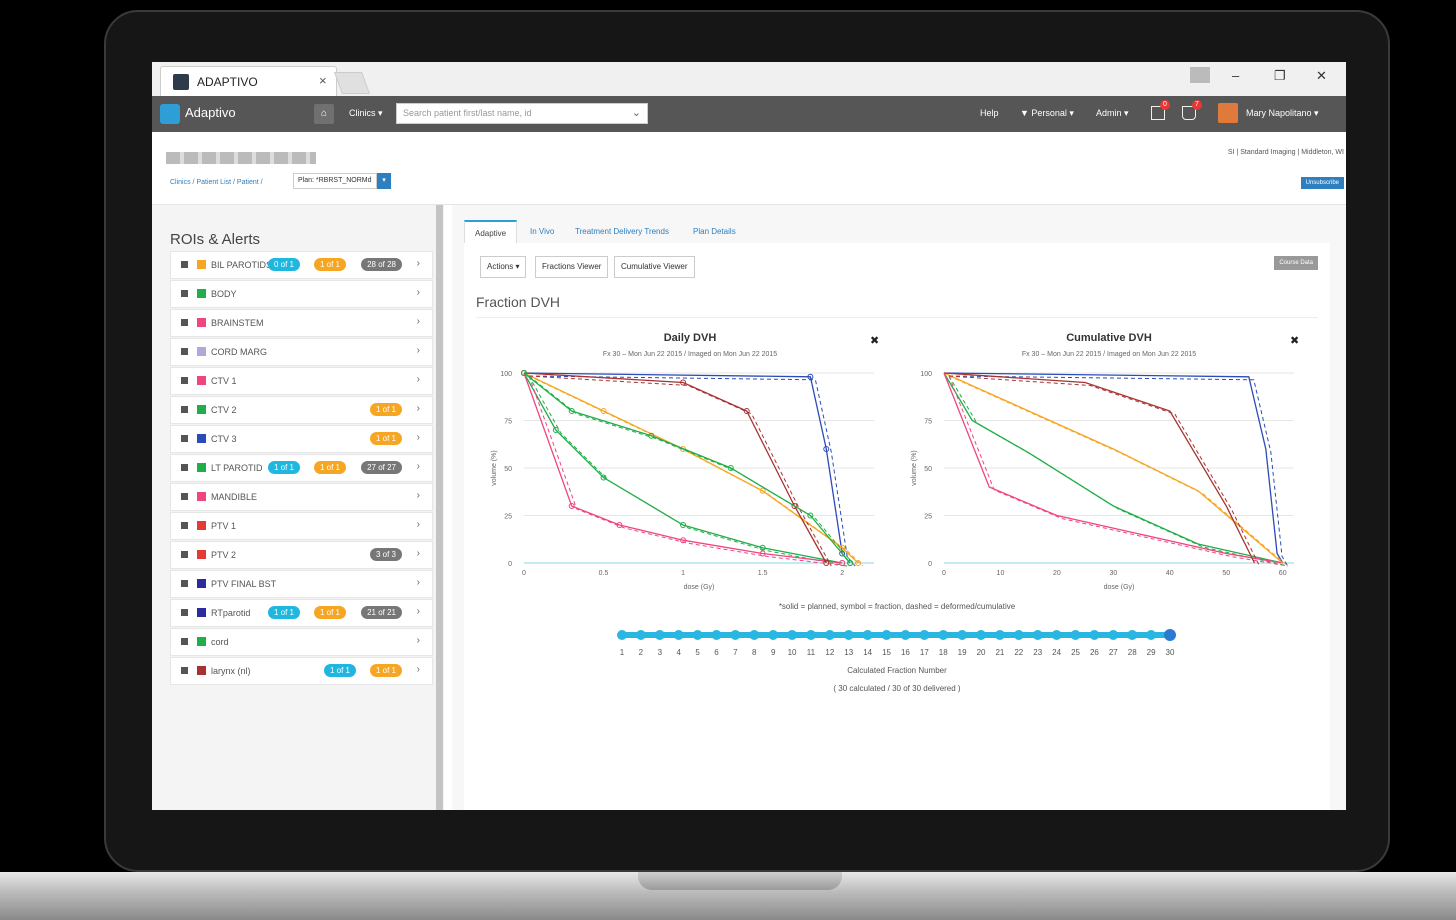 The image size is (1456, 920). I want to click on fraction-number-label: 18, so click(943, 652).